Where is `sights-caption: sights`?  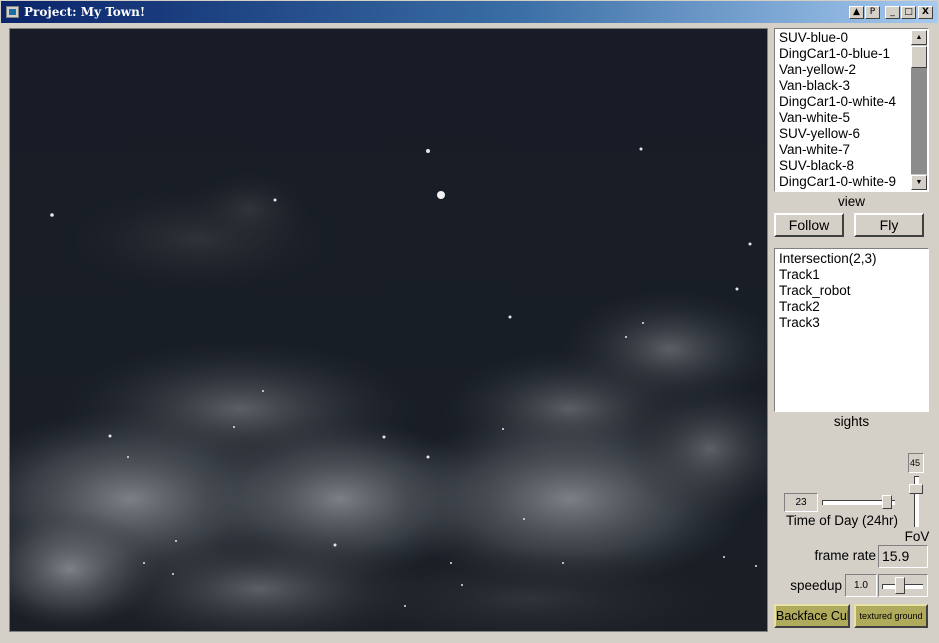 sights-caption: sights is located at coordinates (851, 421).